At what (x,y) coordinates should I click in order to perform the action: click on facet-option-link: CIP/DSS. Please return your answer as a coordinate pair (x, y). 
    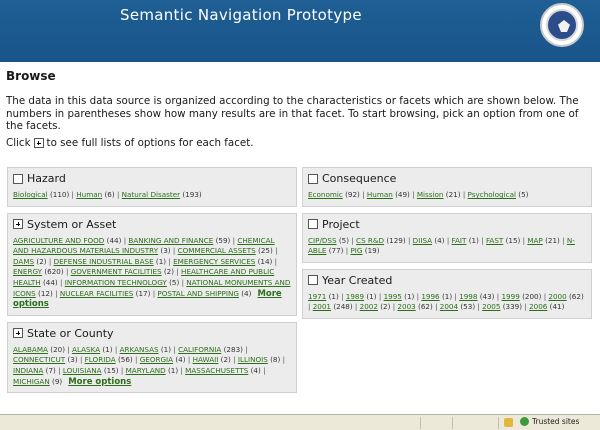
    Looking at the image, I should click on (322, 240).